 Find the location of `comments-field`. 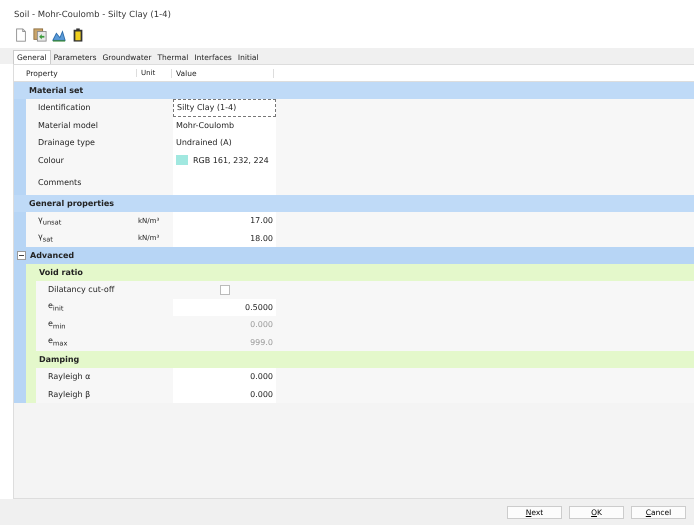

comments-field is located at coordinates (224, 182).